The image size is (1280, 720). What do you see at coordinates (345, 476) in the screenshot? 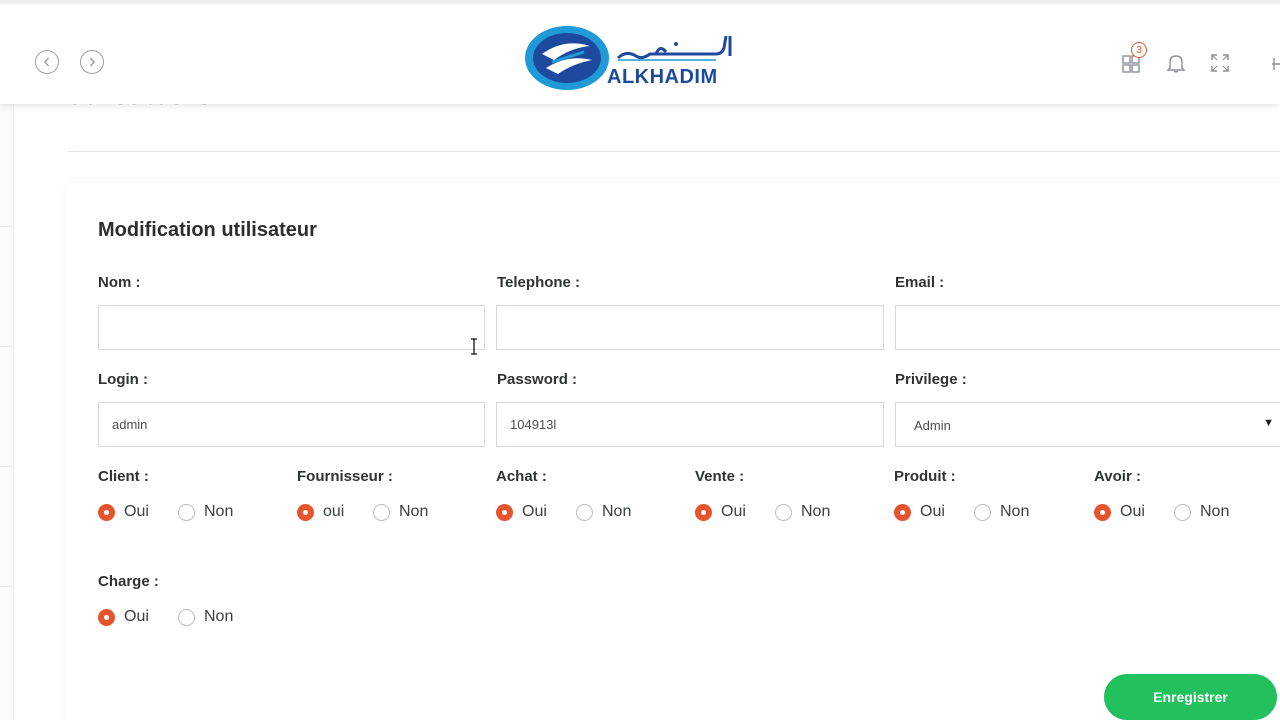
I see `permission-label: Fournisseur :` at bounding box center [345, 476].